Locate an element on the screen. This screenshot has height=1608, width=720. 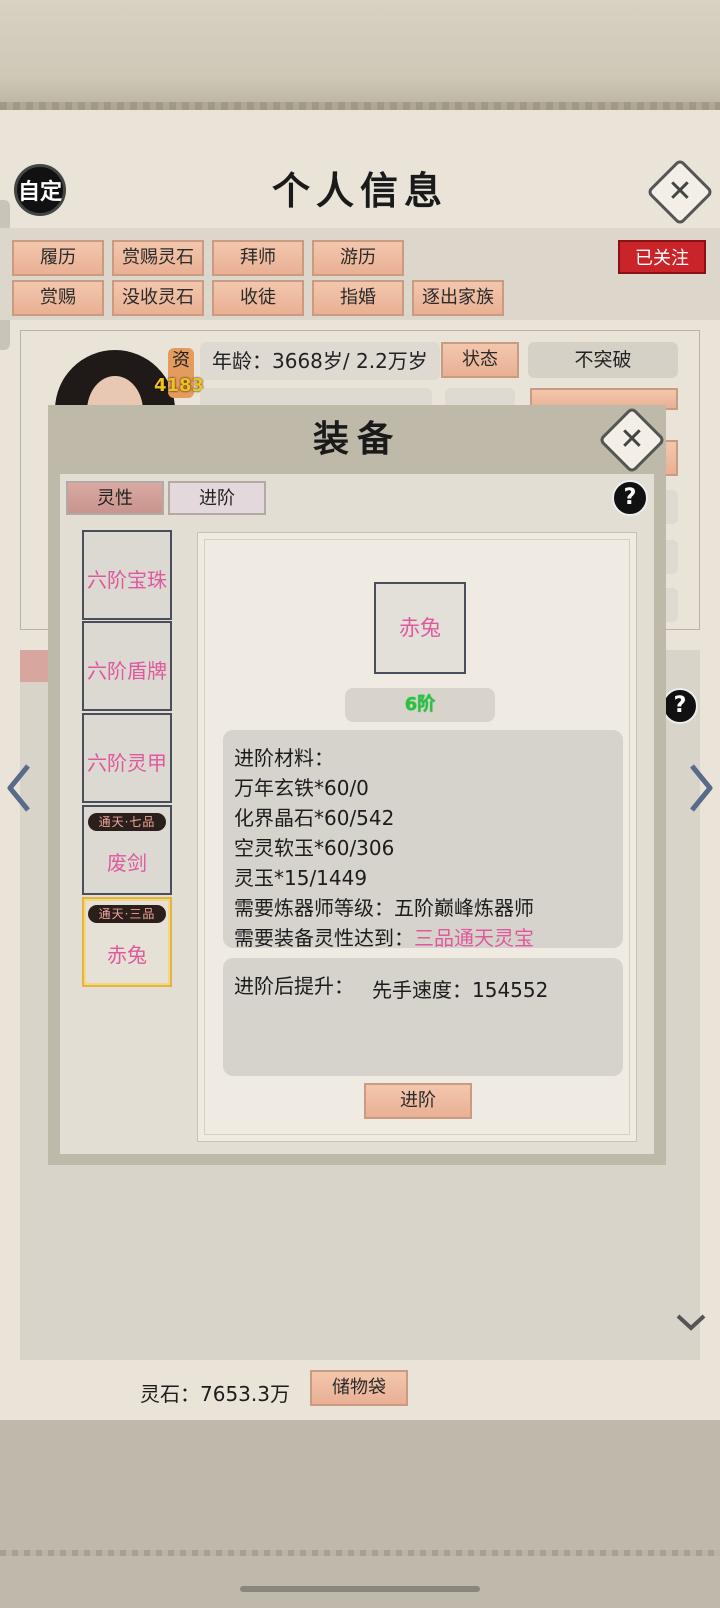
resume-button: 履历 is located at coordinates (58, 258).